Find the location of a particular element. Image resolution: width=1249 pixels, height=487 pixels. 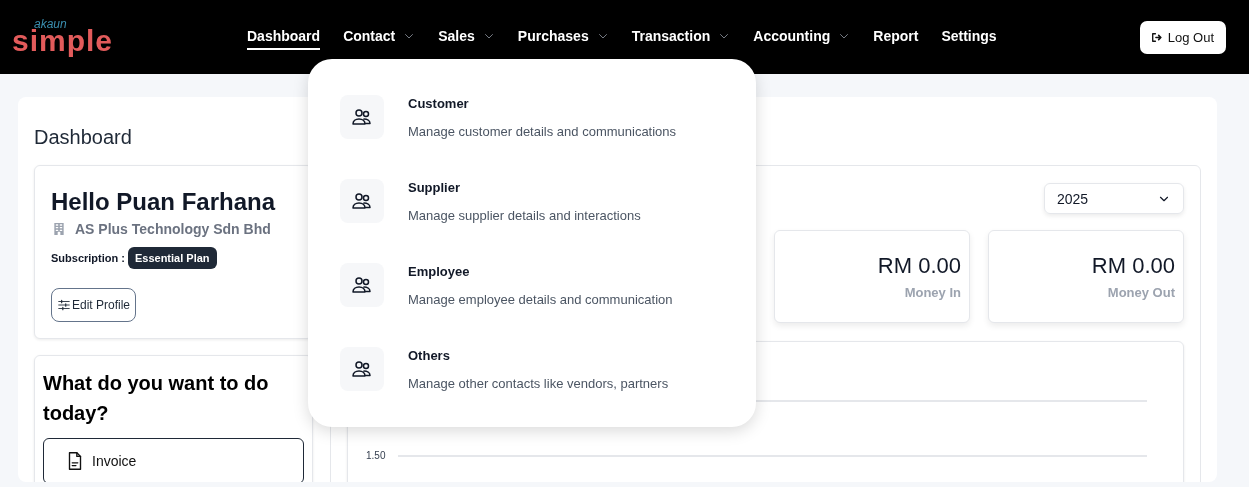

nav-item: Contact is located at coordinates (379, 37).